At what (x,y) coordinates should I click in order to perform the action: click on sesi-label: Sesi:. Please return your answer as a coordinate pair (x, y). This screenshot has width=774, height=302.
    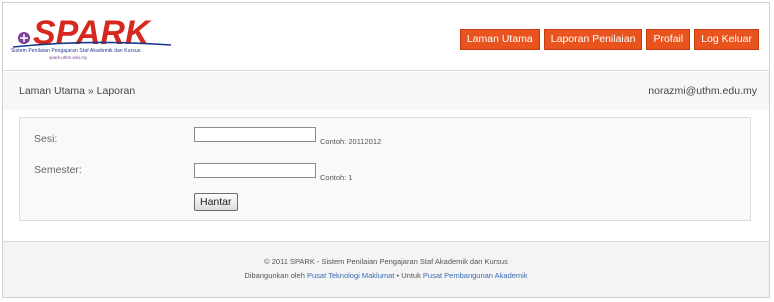
    Looking at the image, I should click on (46, 139).